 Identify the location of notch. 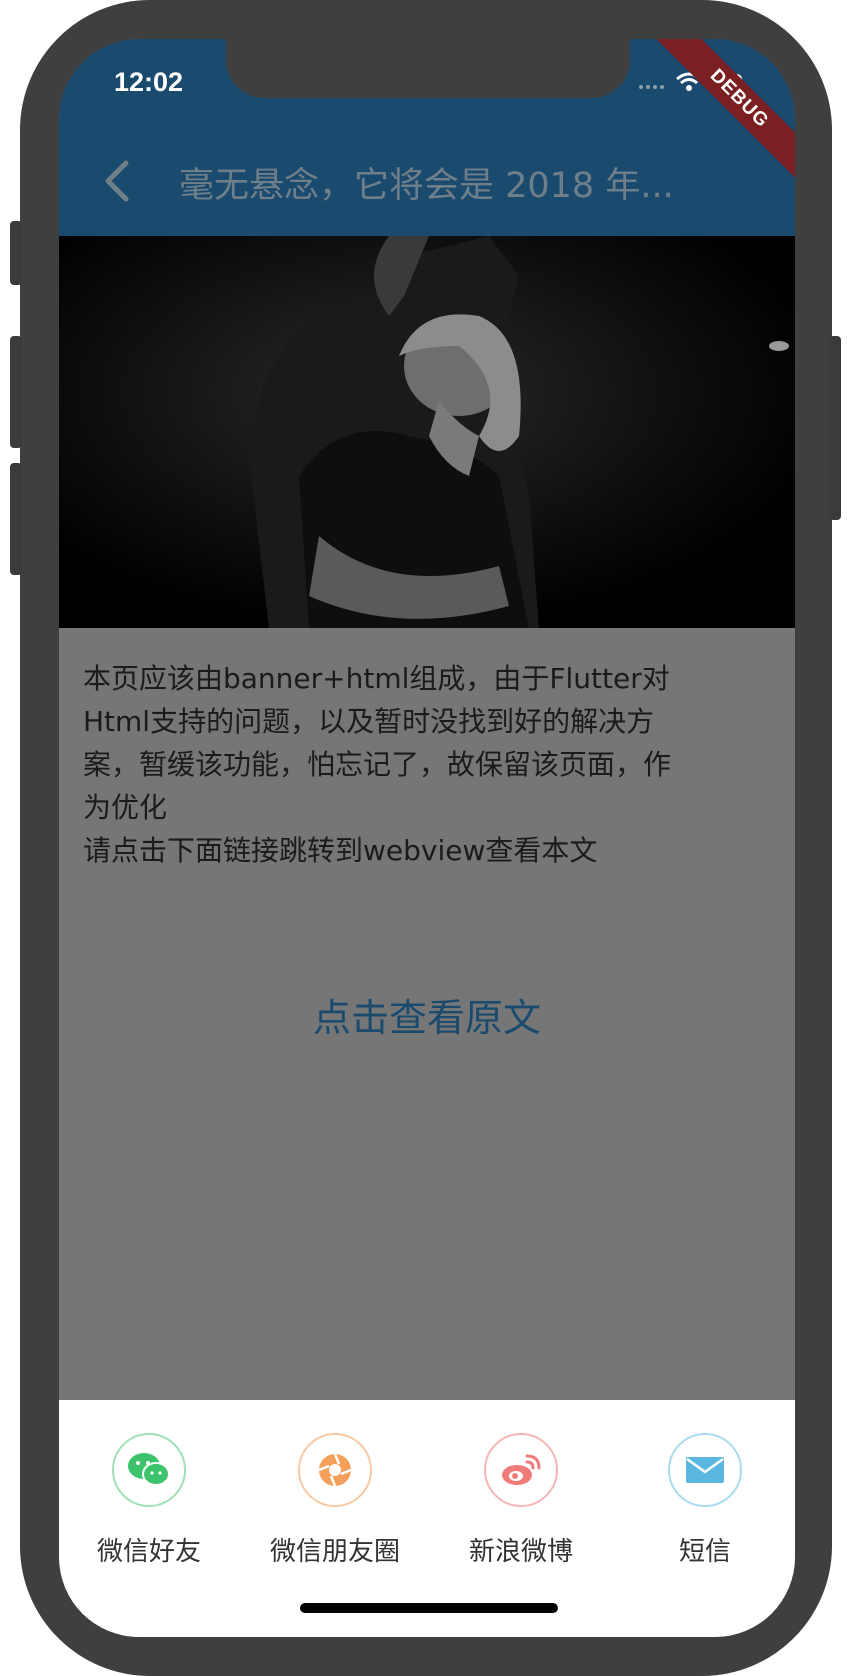
(428, 68).